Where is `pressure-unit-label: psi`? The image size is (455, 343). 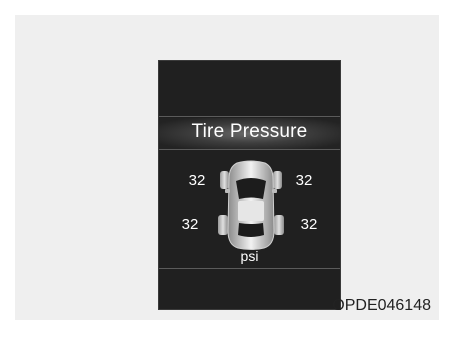 pressure-unit-label: psi is located at coordinates (249, 256).